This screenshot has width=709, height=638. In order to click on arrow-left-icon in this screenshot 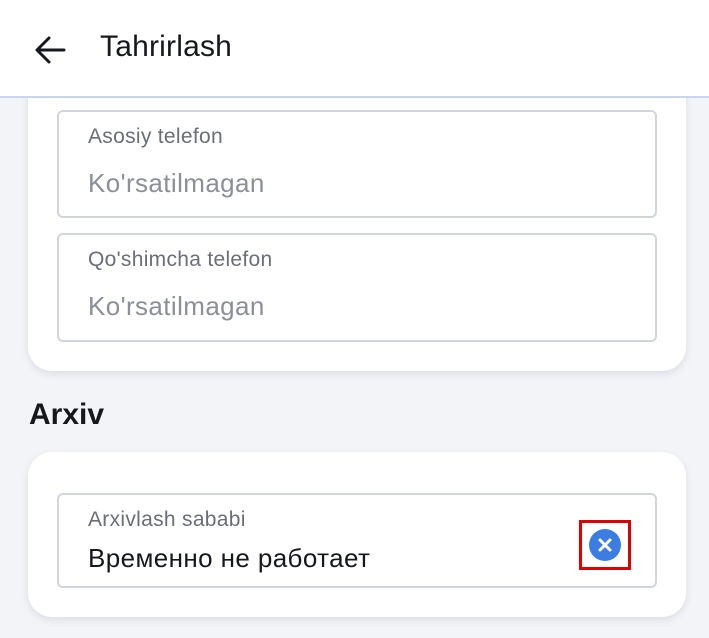, I will do `click(50, 50)`.